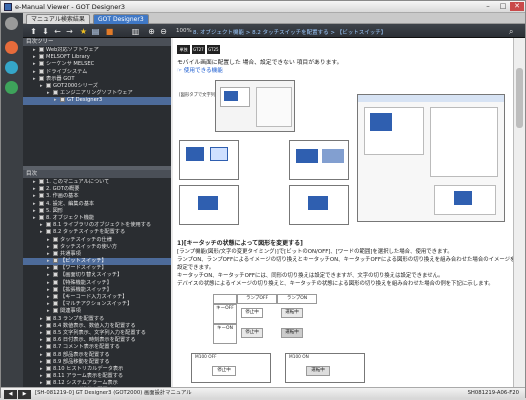 This screenshot has width=526, height=400. What do you see at coordinates (198, 49) in the screenshot?
I see `product-icons: 単独 GT27 GT25` at bounding box center [198, 49].